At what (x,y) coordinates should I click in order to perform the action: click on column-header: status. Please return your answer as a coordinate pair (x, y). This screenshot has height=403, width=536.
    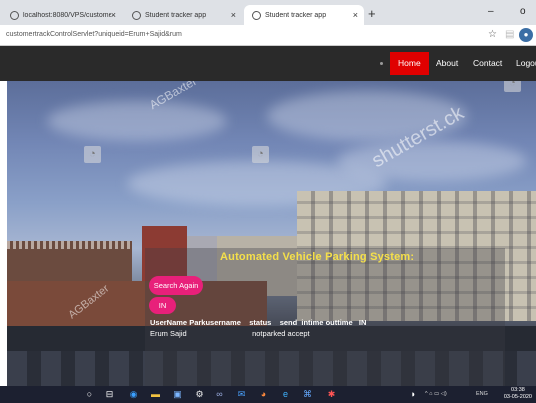
    Looking at the image, I should click on (260, 322).